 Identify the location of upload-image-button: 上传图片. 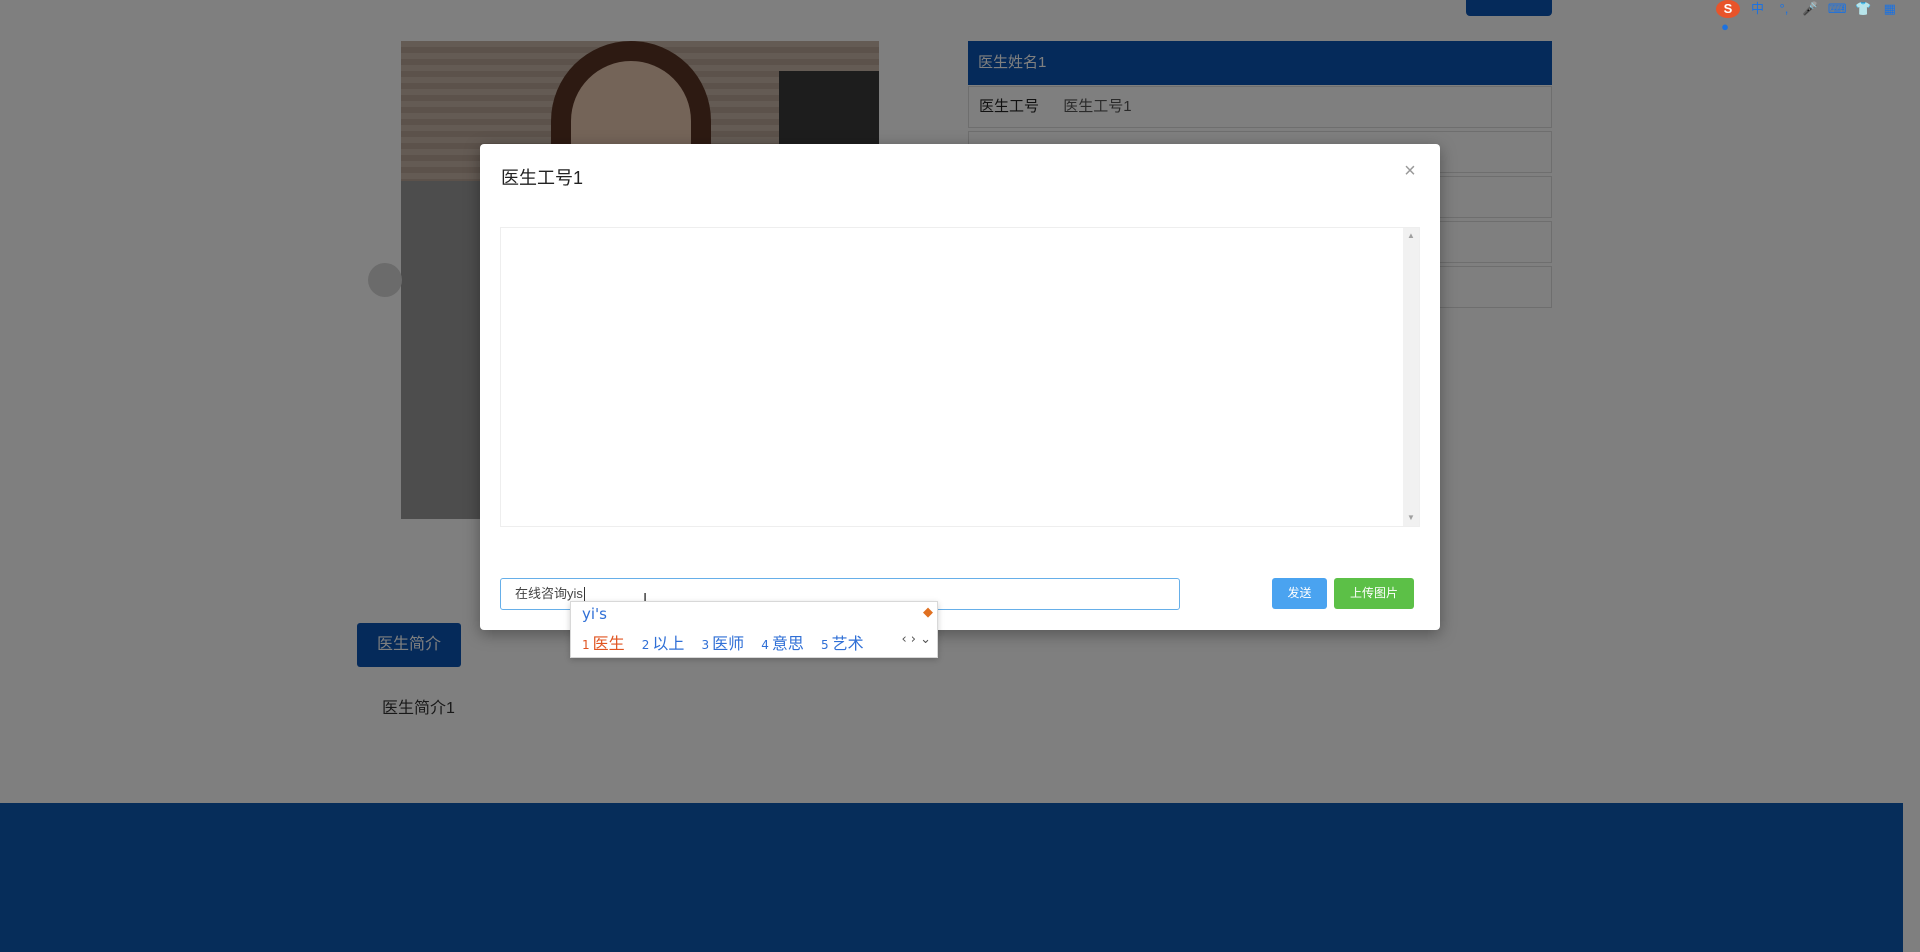
(1374, 593).